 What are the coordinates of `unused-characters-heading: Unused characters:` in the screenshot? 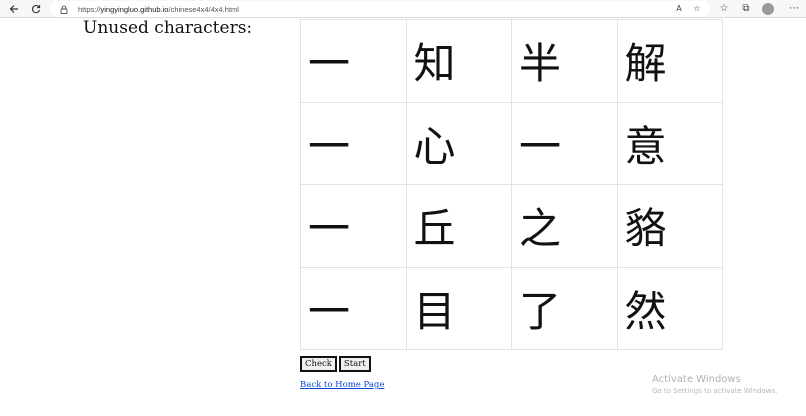 It's located at (168, 28).